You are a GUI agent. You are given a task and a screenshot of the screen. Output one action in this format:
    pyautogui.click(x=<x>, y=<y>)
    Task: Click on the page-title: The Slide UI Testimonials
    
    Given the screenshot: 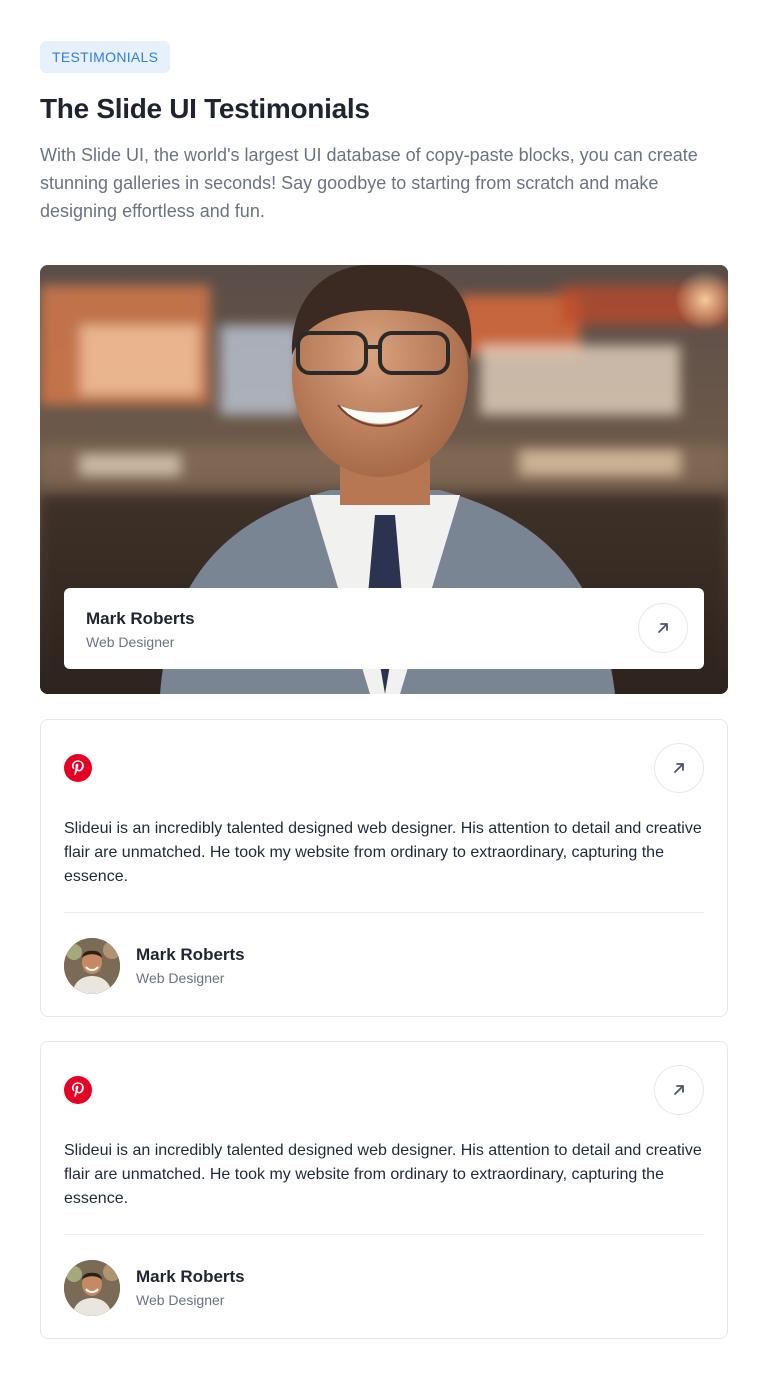 What is the action you would take?
    pyautogui.click(x=205, y=108)
    